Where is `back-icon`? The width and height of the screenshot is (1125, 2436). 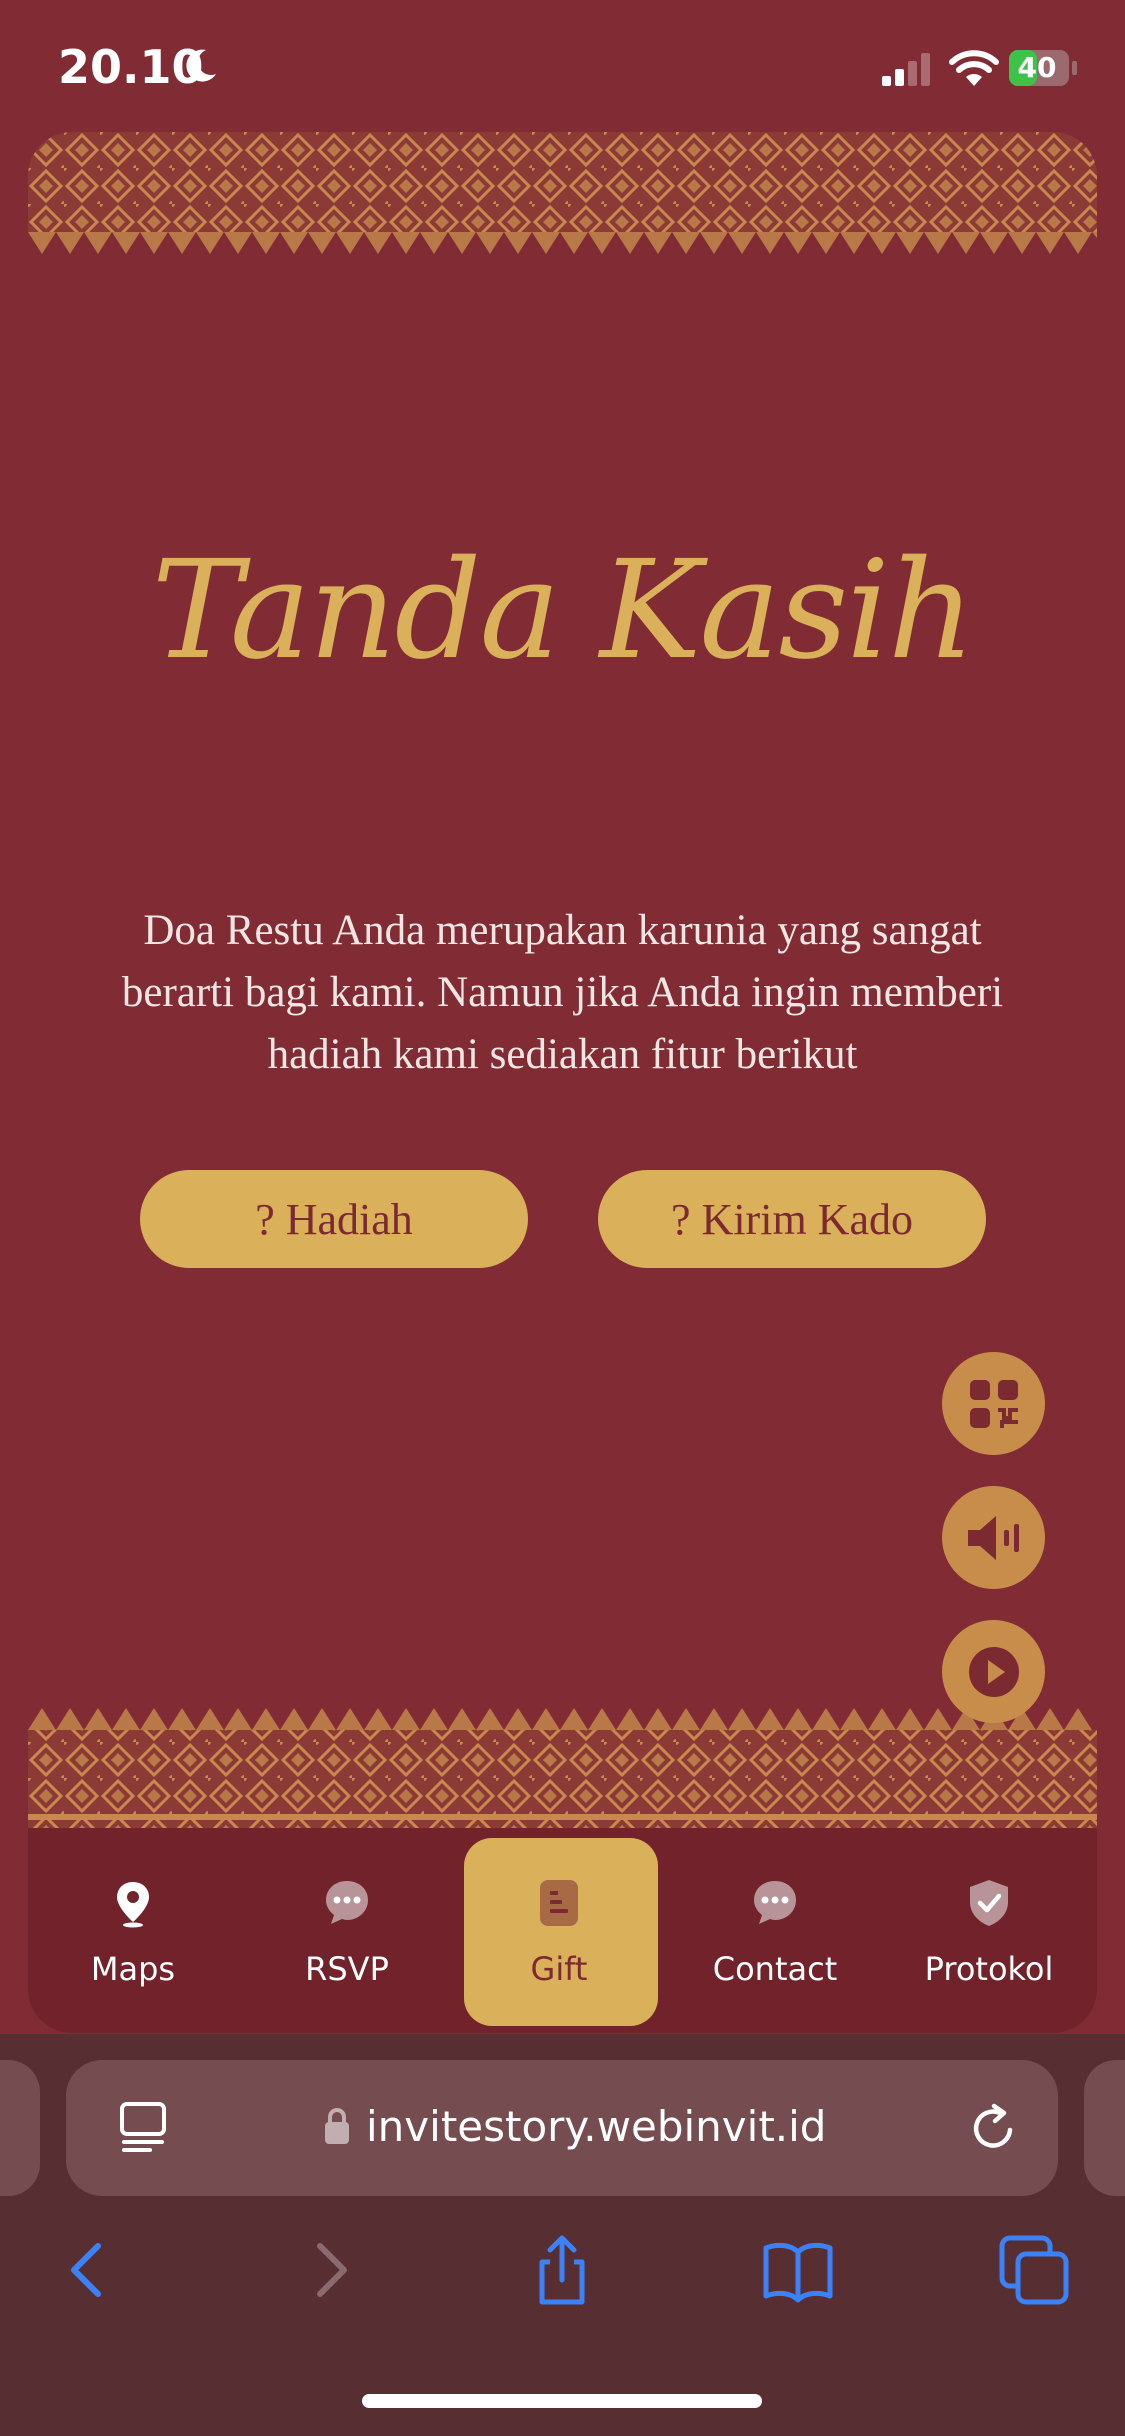 back-icon is located at coordinates (88, 2270).